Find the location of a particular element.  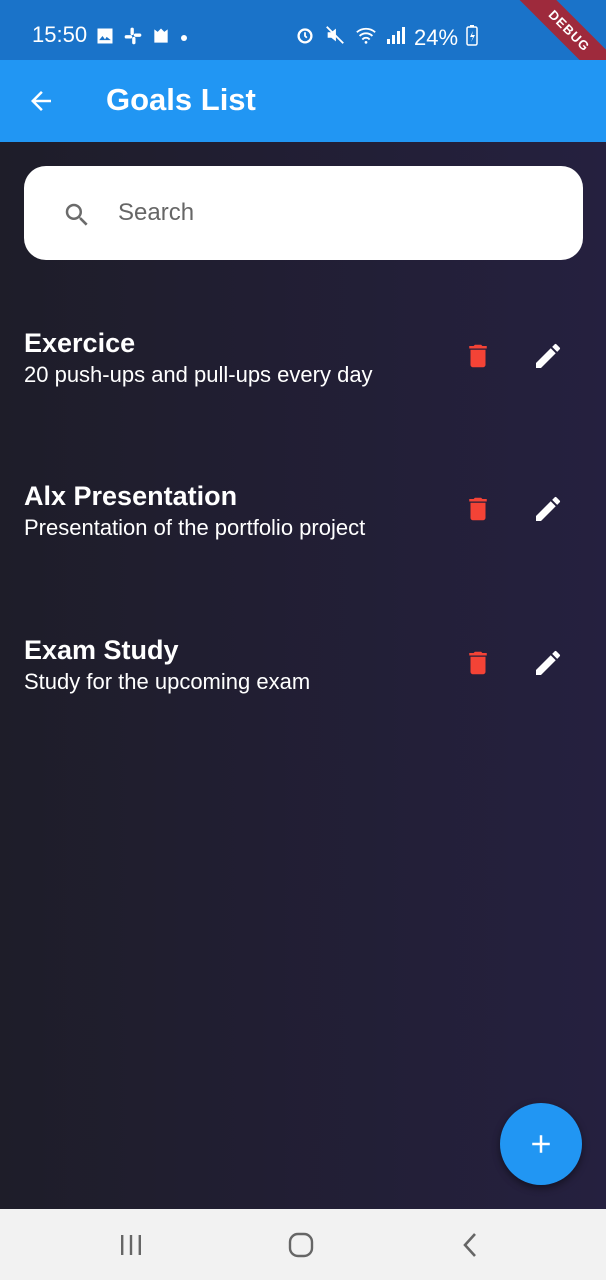

goal-title: Exam Study is located at coordinates (101, 650).